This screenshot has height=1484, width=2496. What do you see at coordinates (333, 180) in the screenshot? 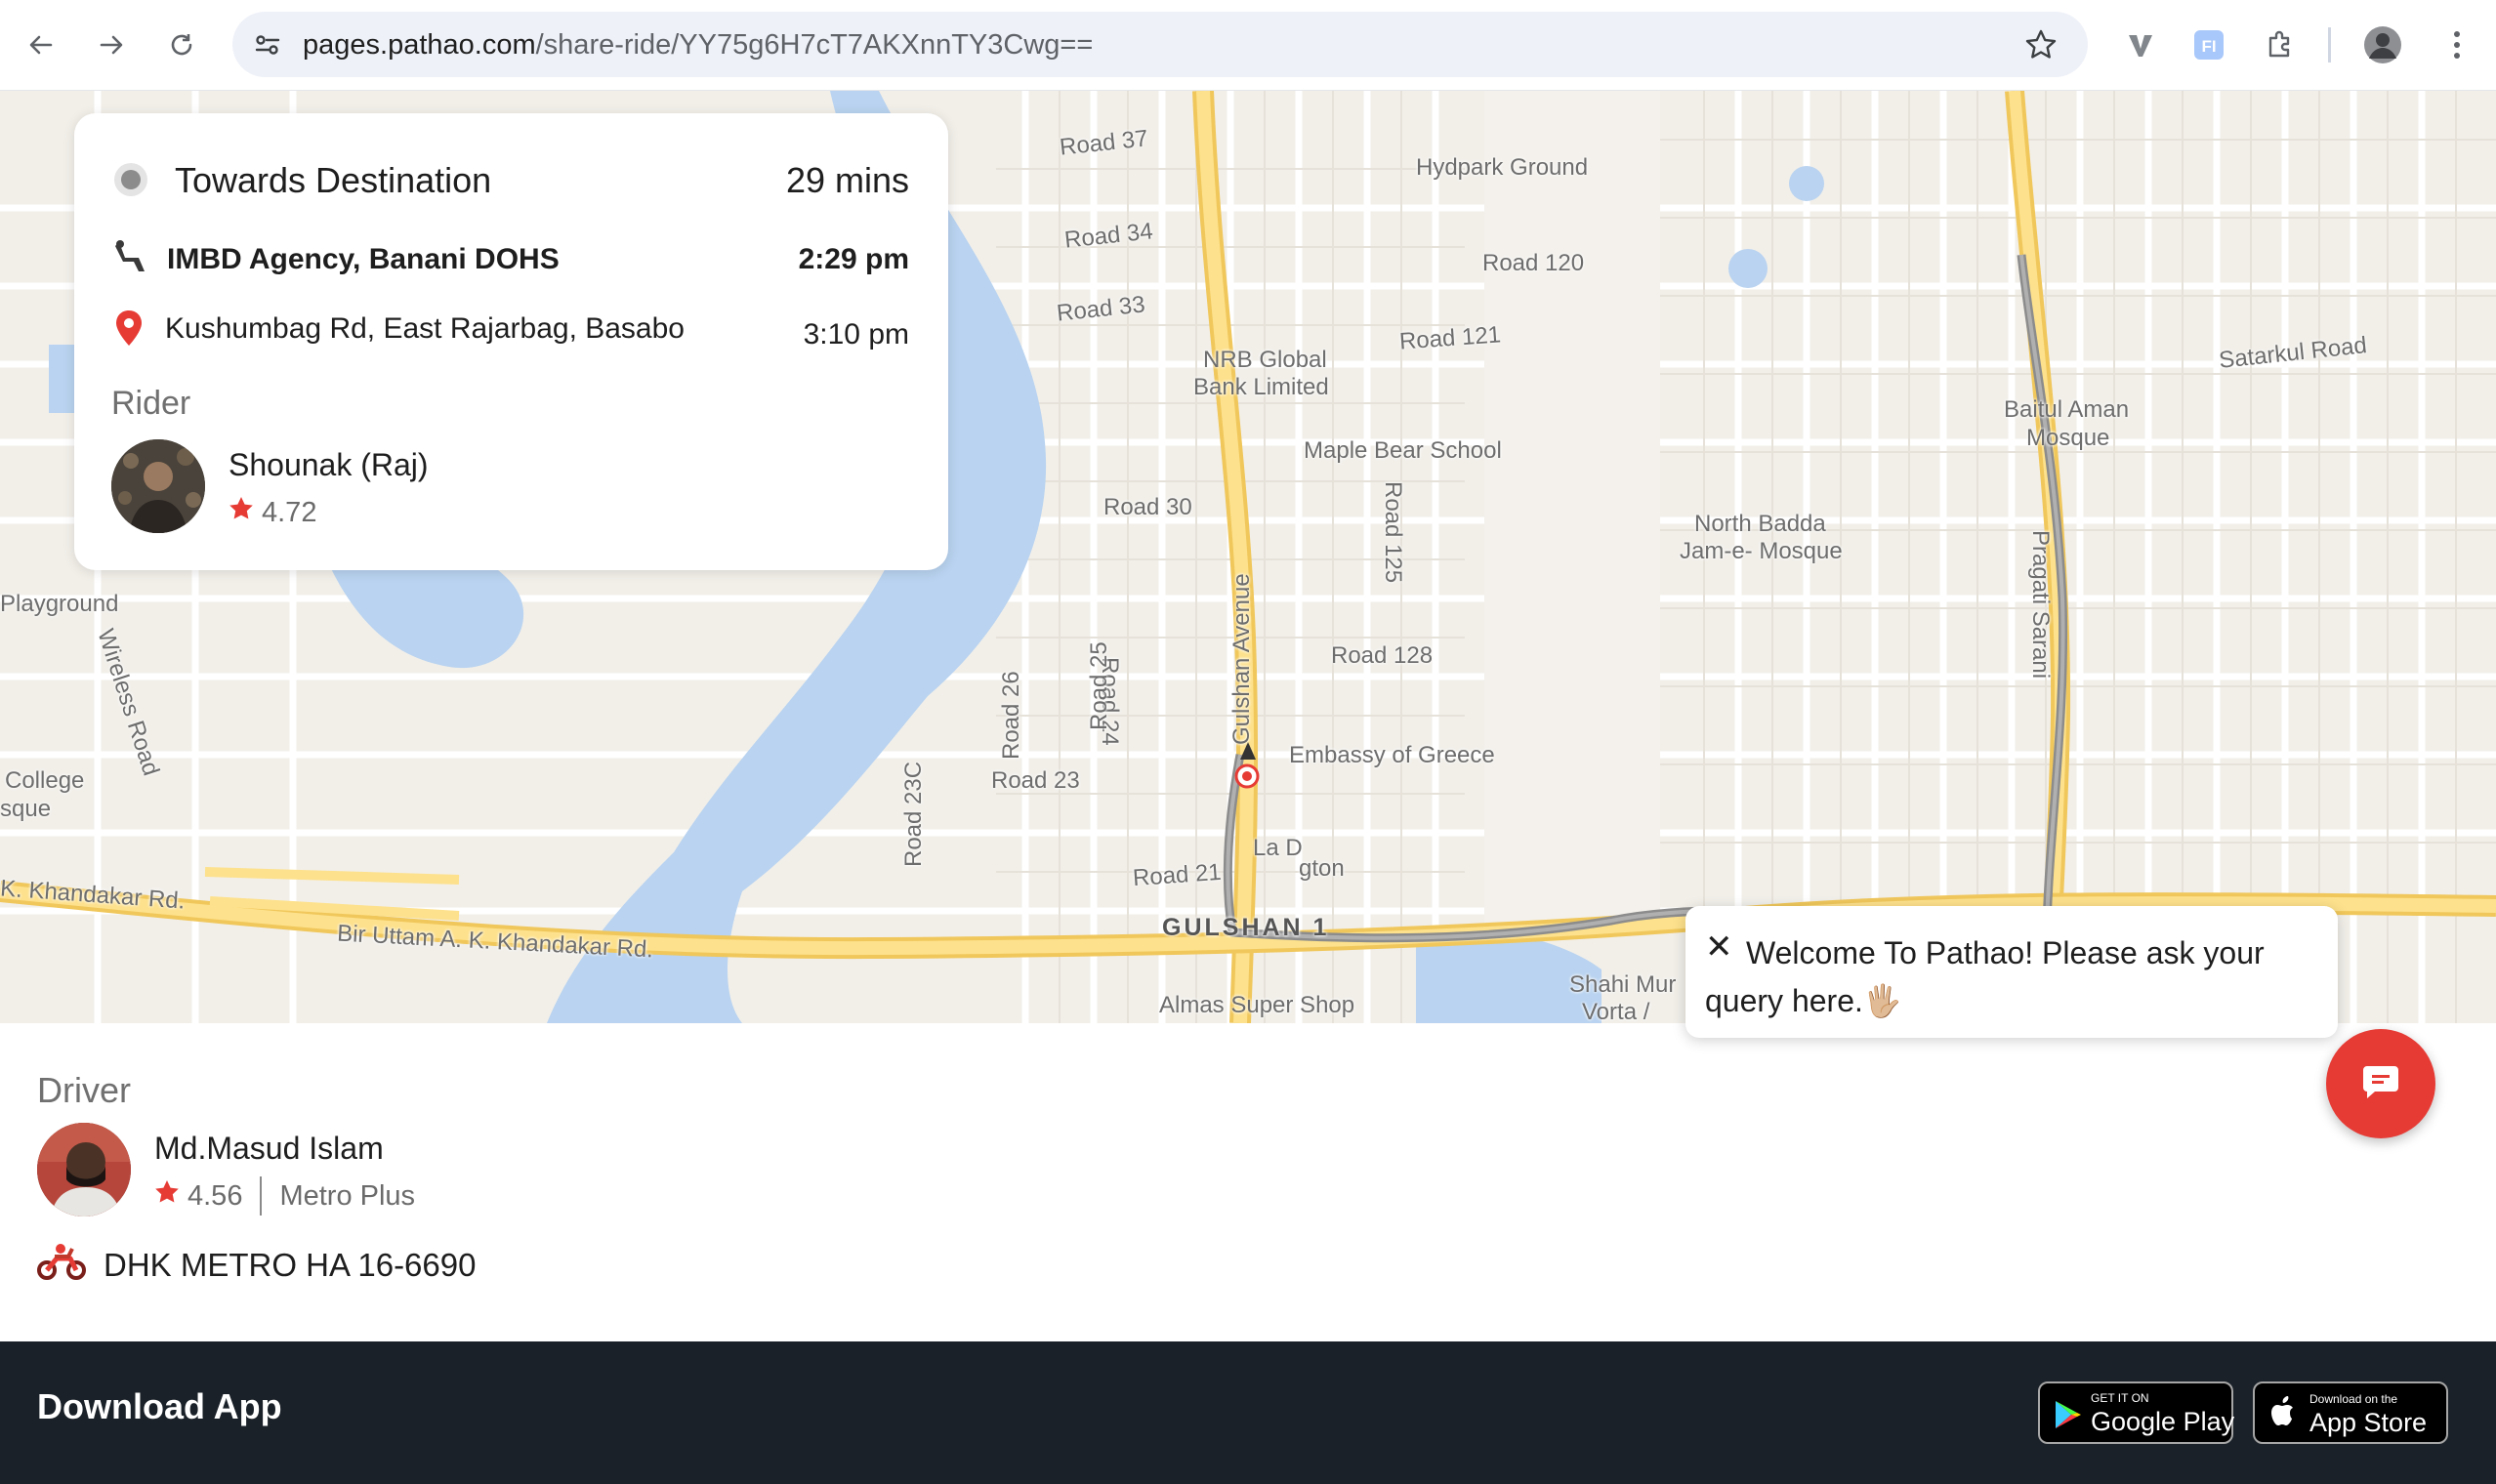
I see `trip-status: Towards Destination` at bounding box center [333, 180].